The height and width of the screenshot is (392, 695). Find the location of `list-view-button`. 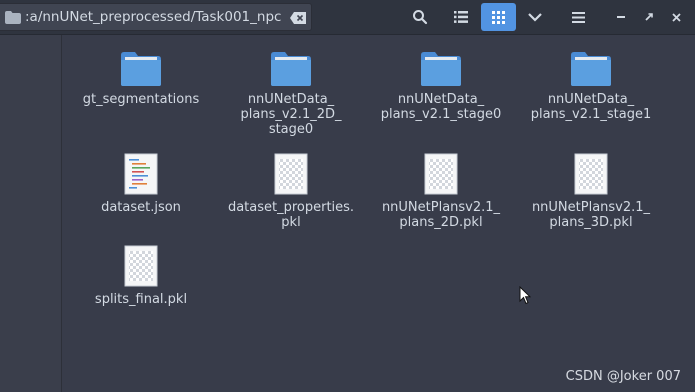

list-view-button is located at coordinates (461, 17).